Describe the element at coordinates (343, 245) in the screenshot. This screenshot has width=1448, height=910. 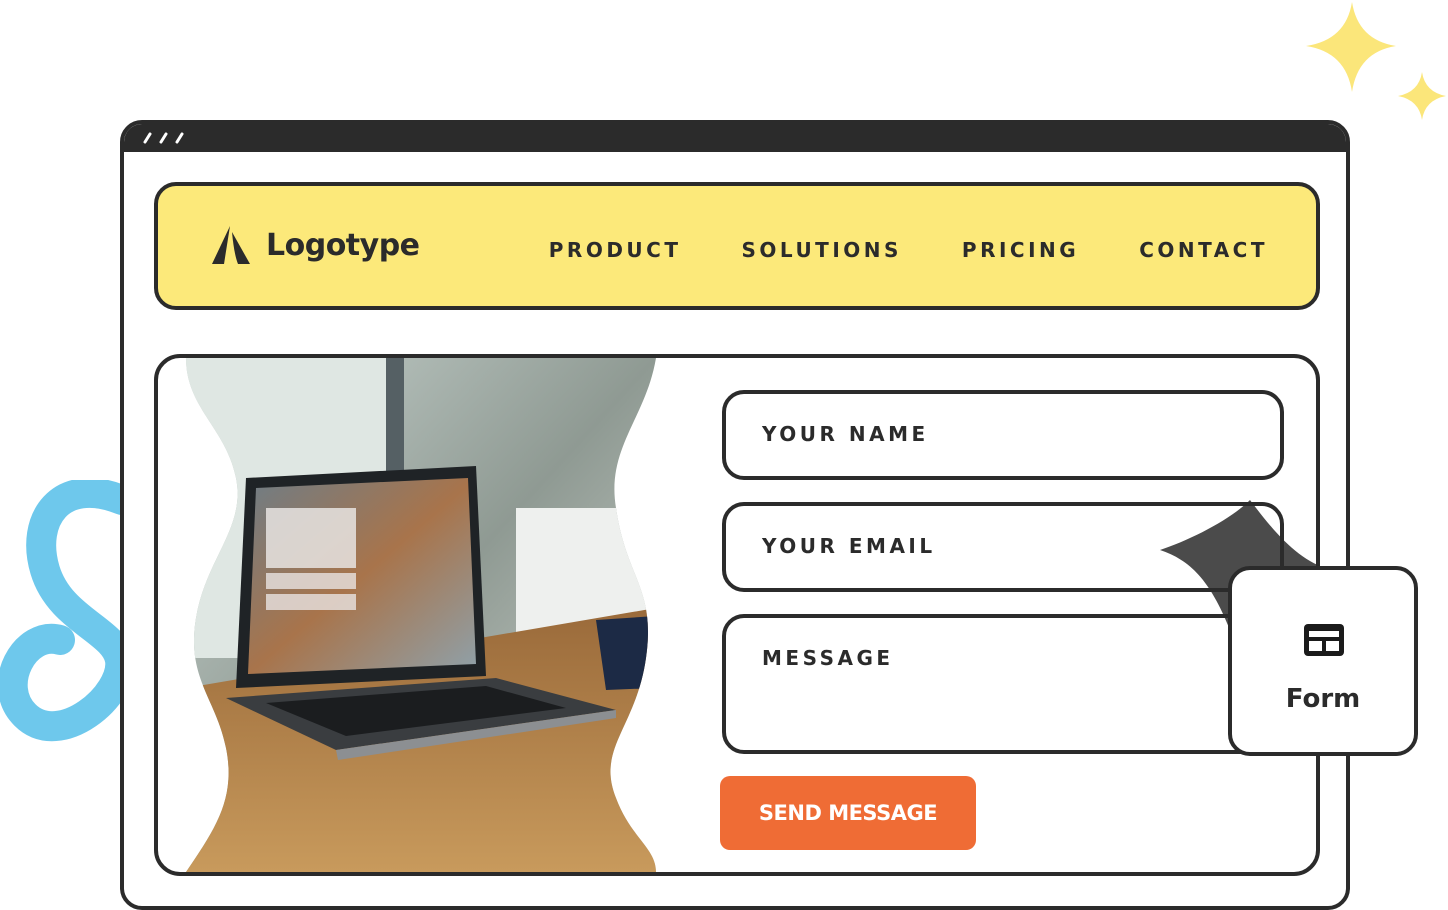
I see `brand-name: Logotype` at that location.